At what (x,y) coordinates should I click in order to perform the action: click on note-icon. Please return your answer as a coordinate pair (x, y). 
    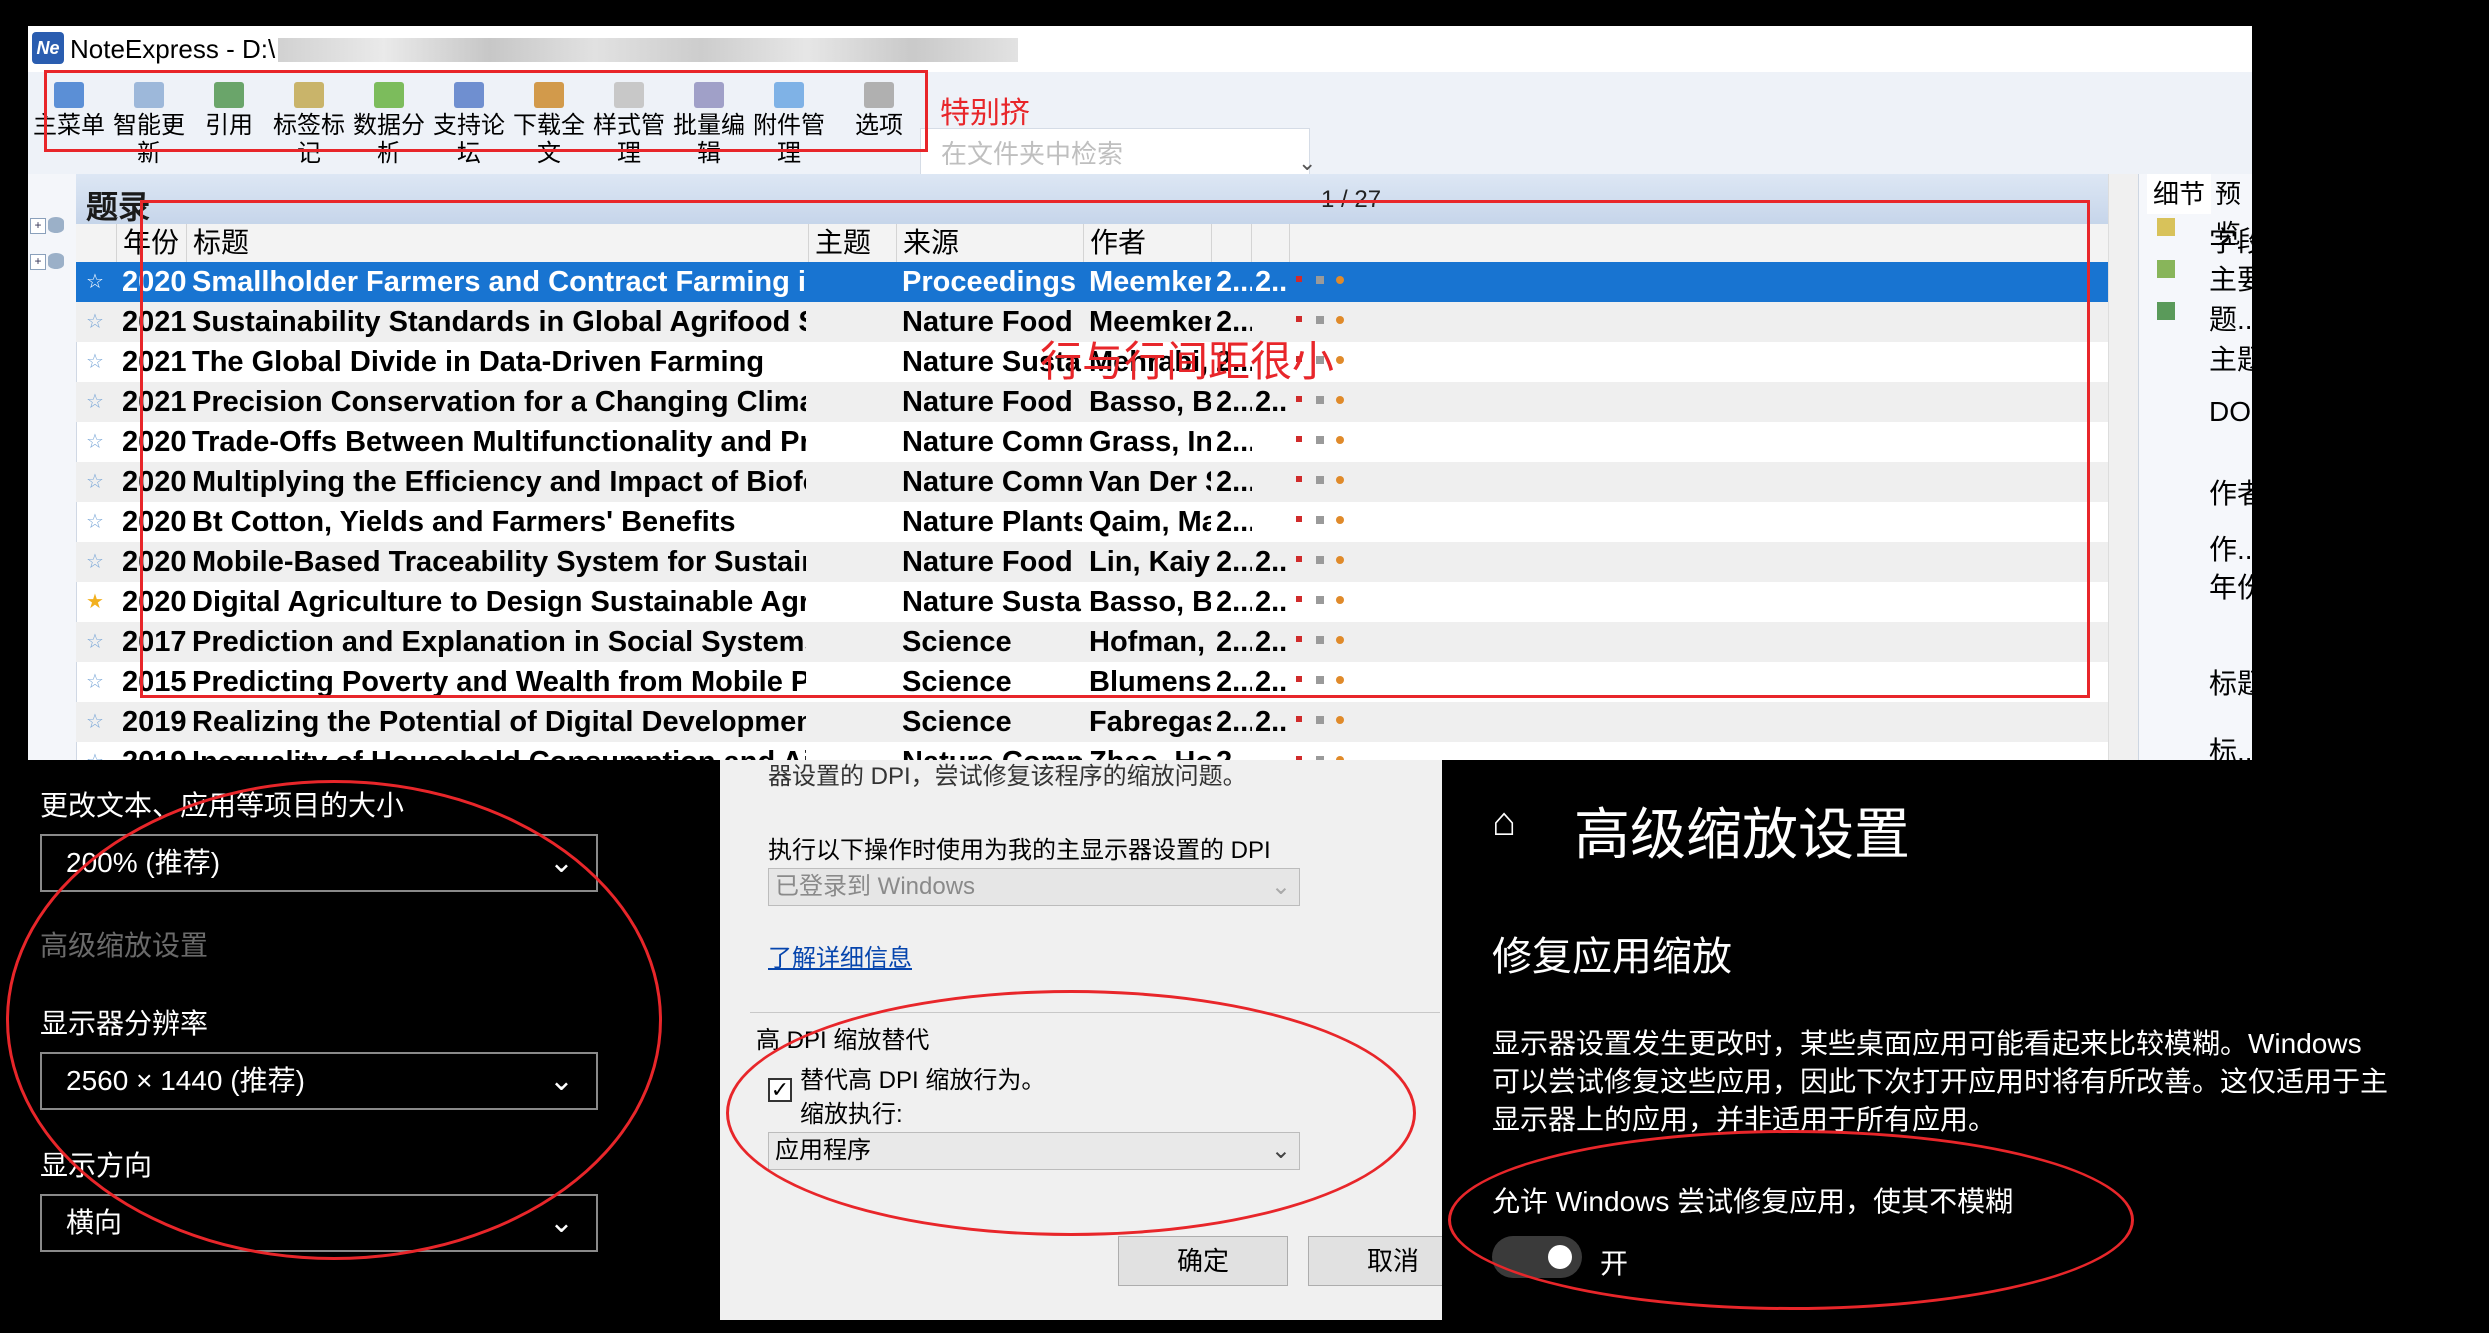
    Looking at the image, I should click on (1320, 720).